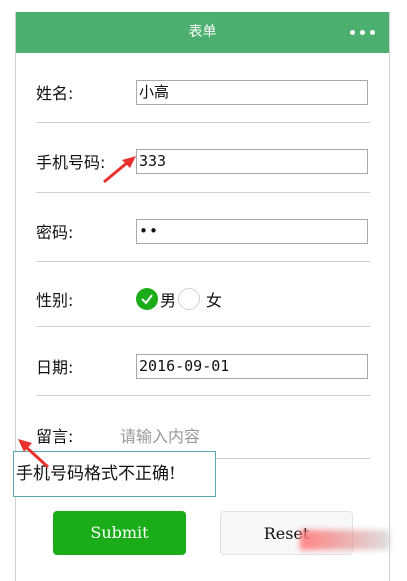  What do you see at coordinates (252, 231) in the screenshot?
I see `password-input: ••` at bounding box center [252, 231].